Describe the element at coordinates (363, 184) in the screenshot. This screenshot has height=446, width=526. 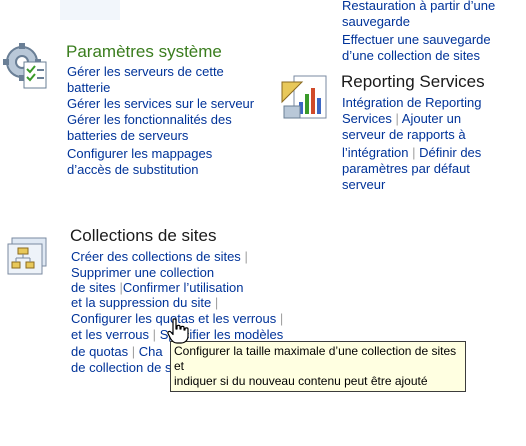
I see `server-defaults-link-3: serveur` at that location.